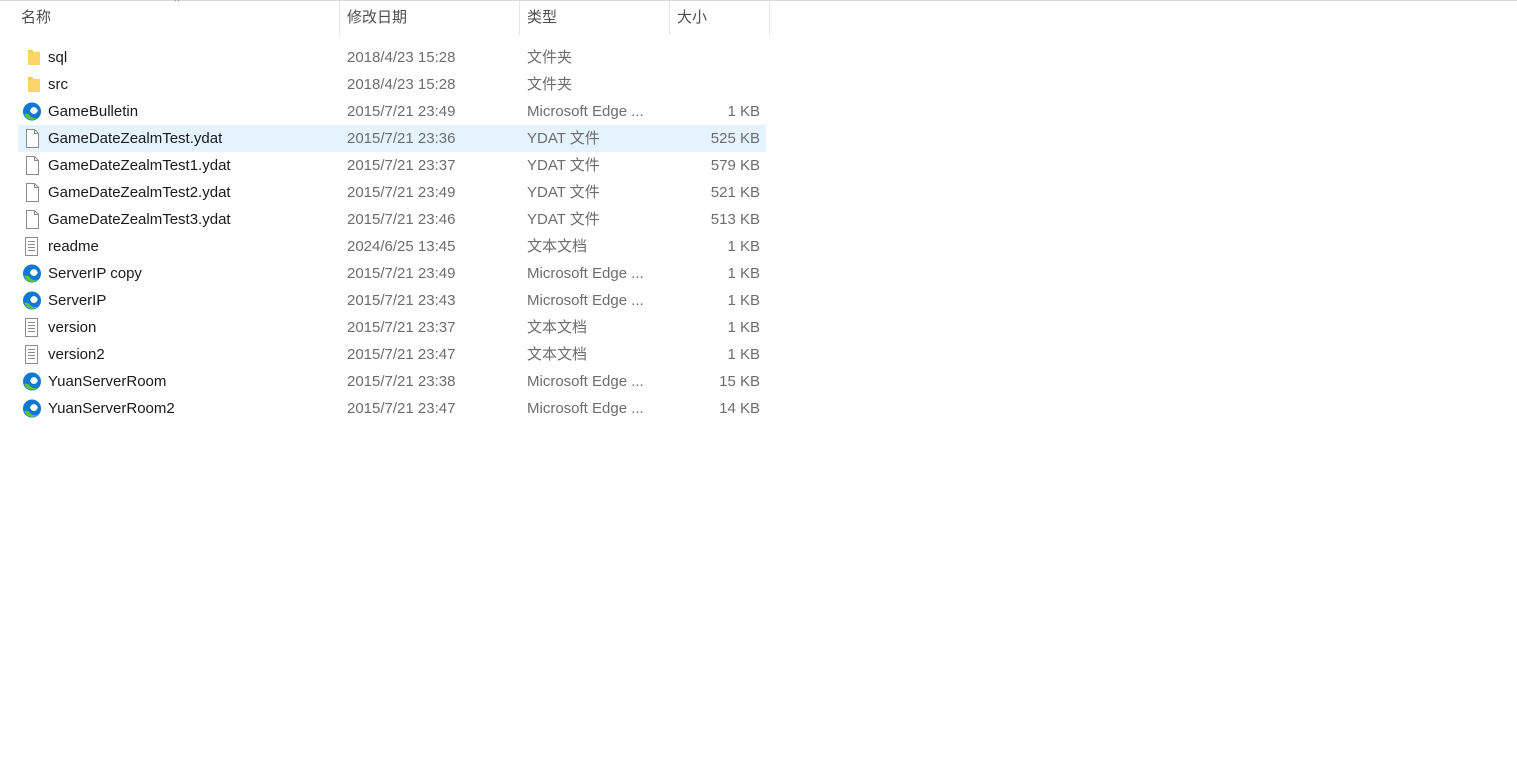 This screenshot has height=770, width=1517. I want to click on file-name: GameDateZealmTest.ydat, so click(135, 138).